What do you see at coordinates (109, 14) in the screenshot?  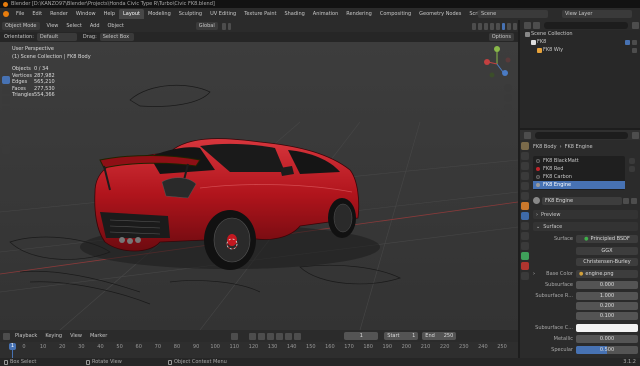 I see `menu-help: Help` at bounding box center [109, 14].